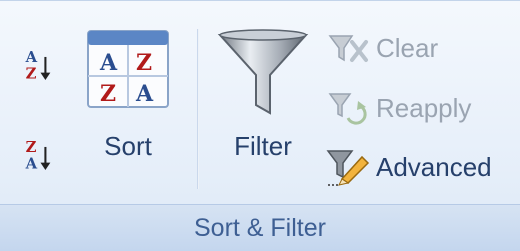 The width and height of the screenshot is (520, 251). I want to click on clear-button-label: Clear, so click(407, 47).